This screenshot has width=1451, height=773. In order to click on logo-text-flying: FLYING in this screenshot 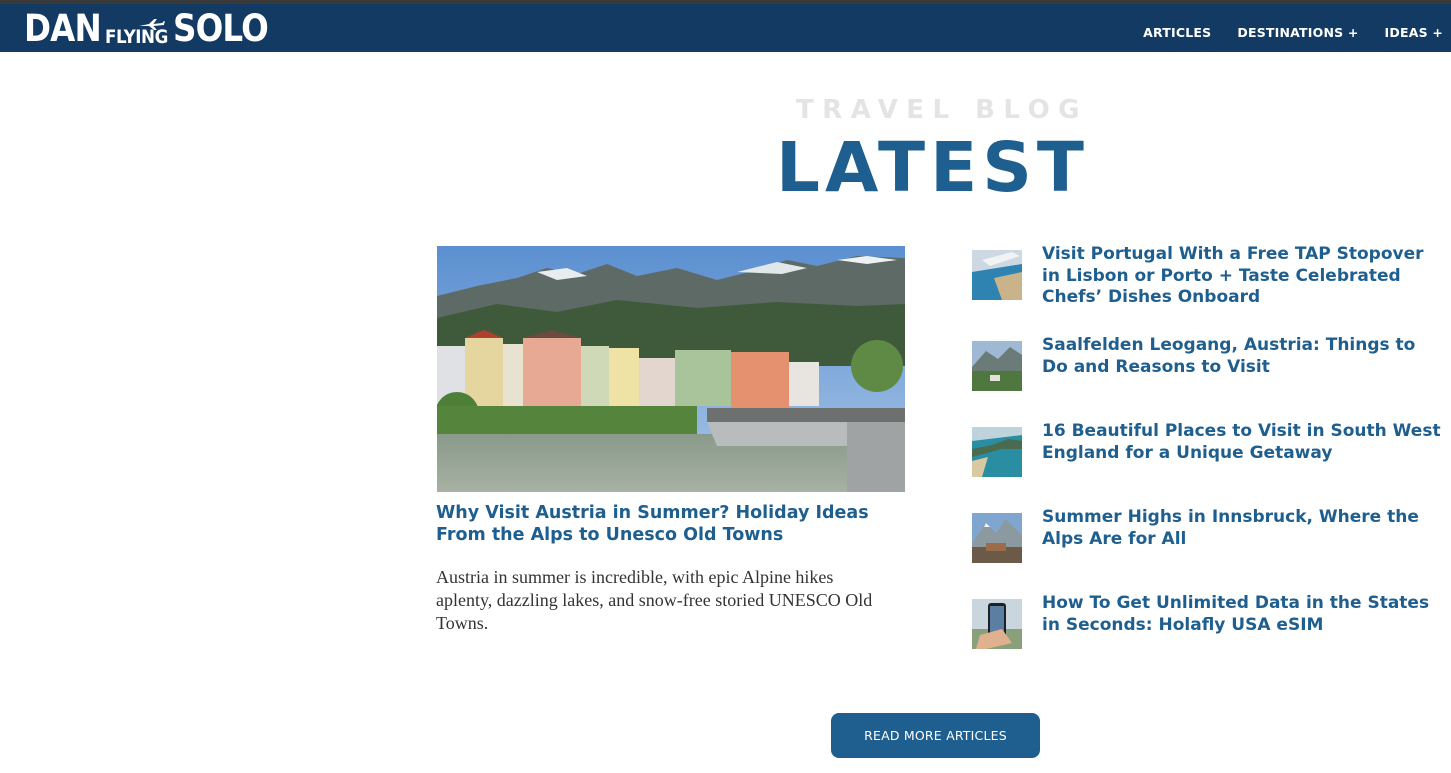, I will do `click(137, 33)`.